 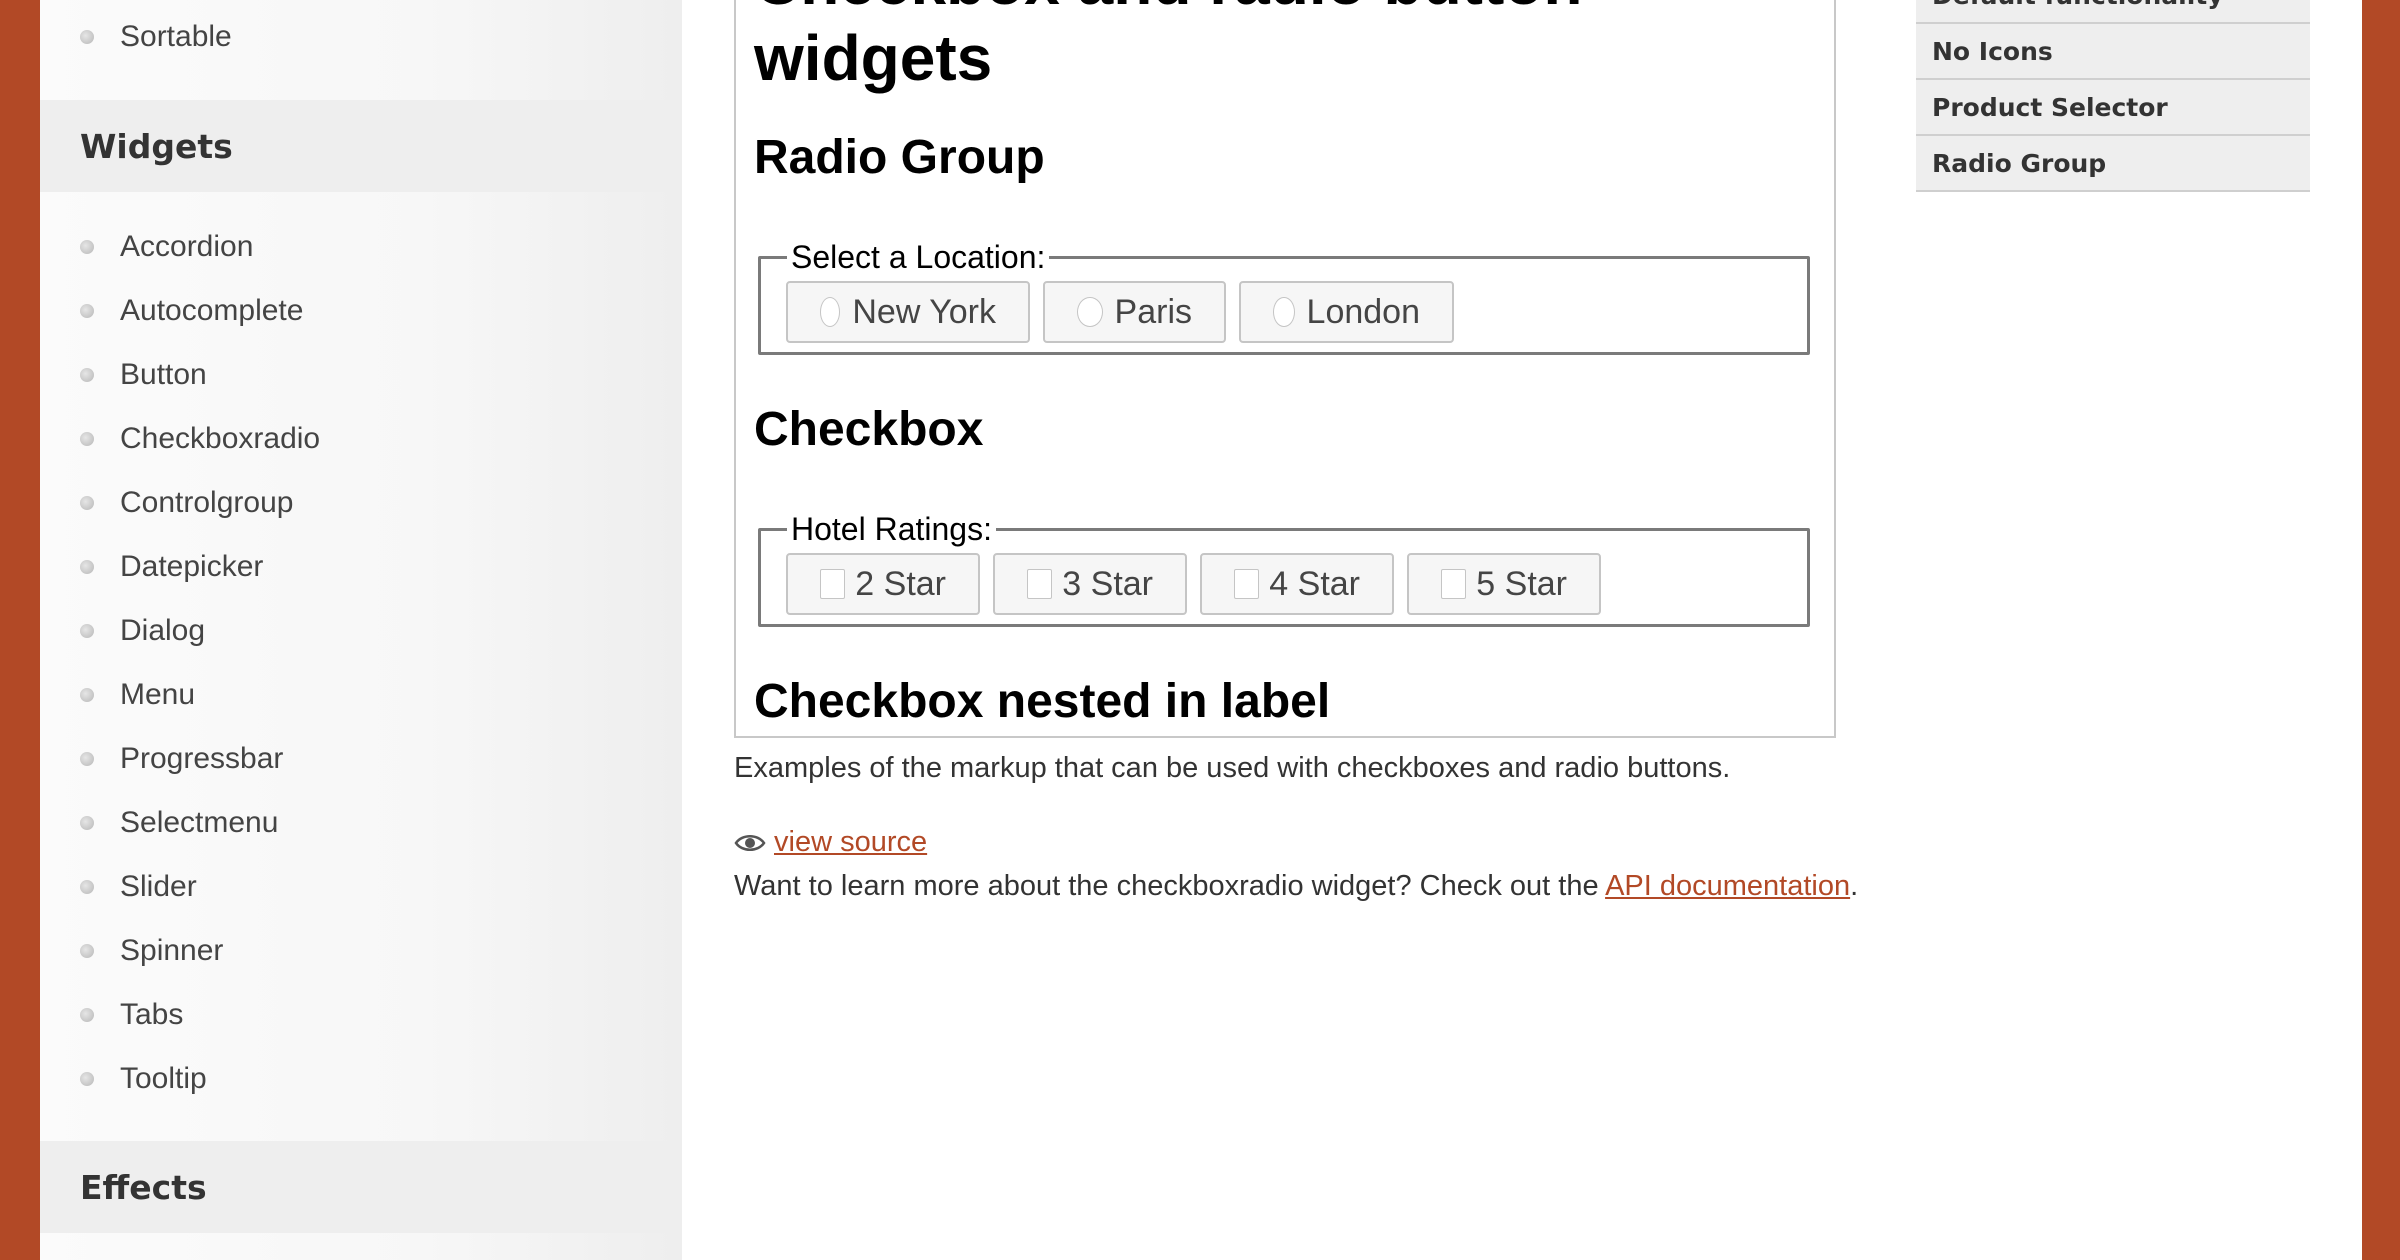 I want to click on sidebar-item-selectmenu: Selectmenu, so click(x=361, y=823).